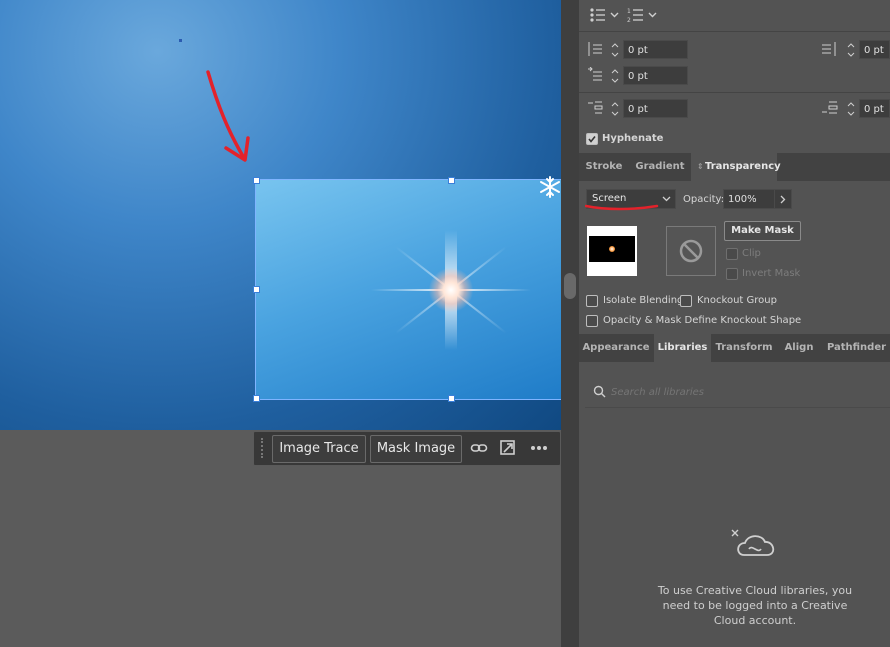 The image size is (890, 647). Describe the element at coordinates (704, 199) in the screenshot. I see `opacity-label: Opacity:` at that location.